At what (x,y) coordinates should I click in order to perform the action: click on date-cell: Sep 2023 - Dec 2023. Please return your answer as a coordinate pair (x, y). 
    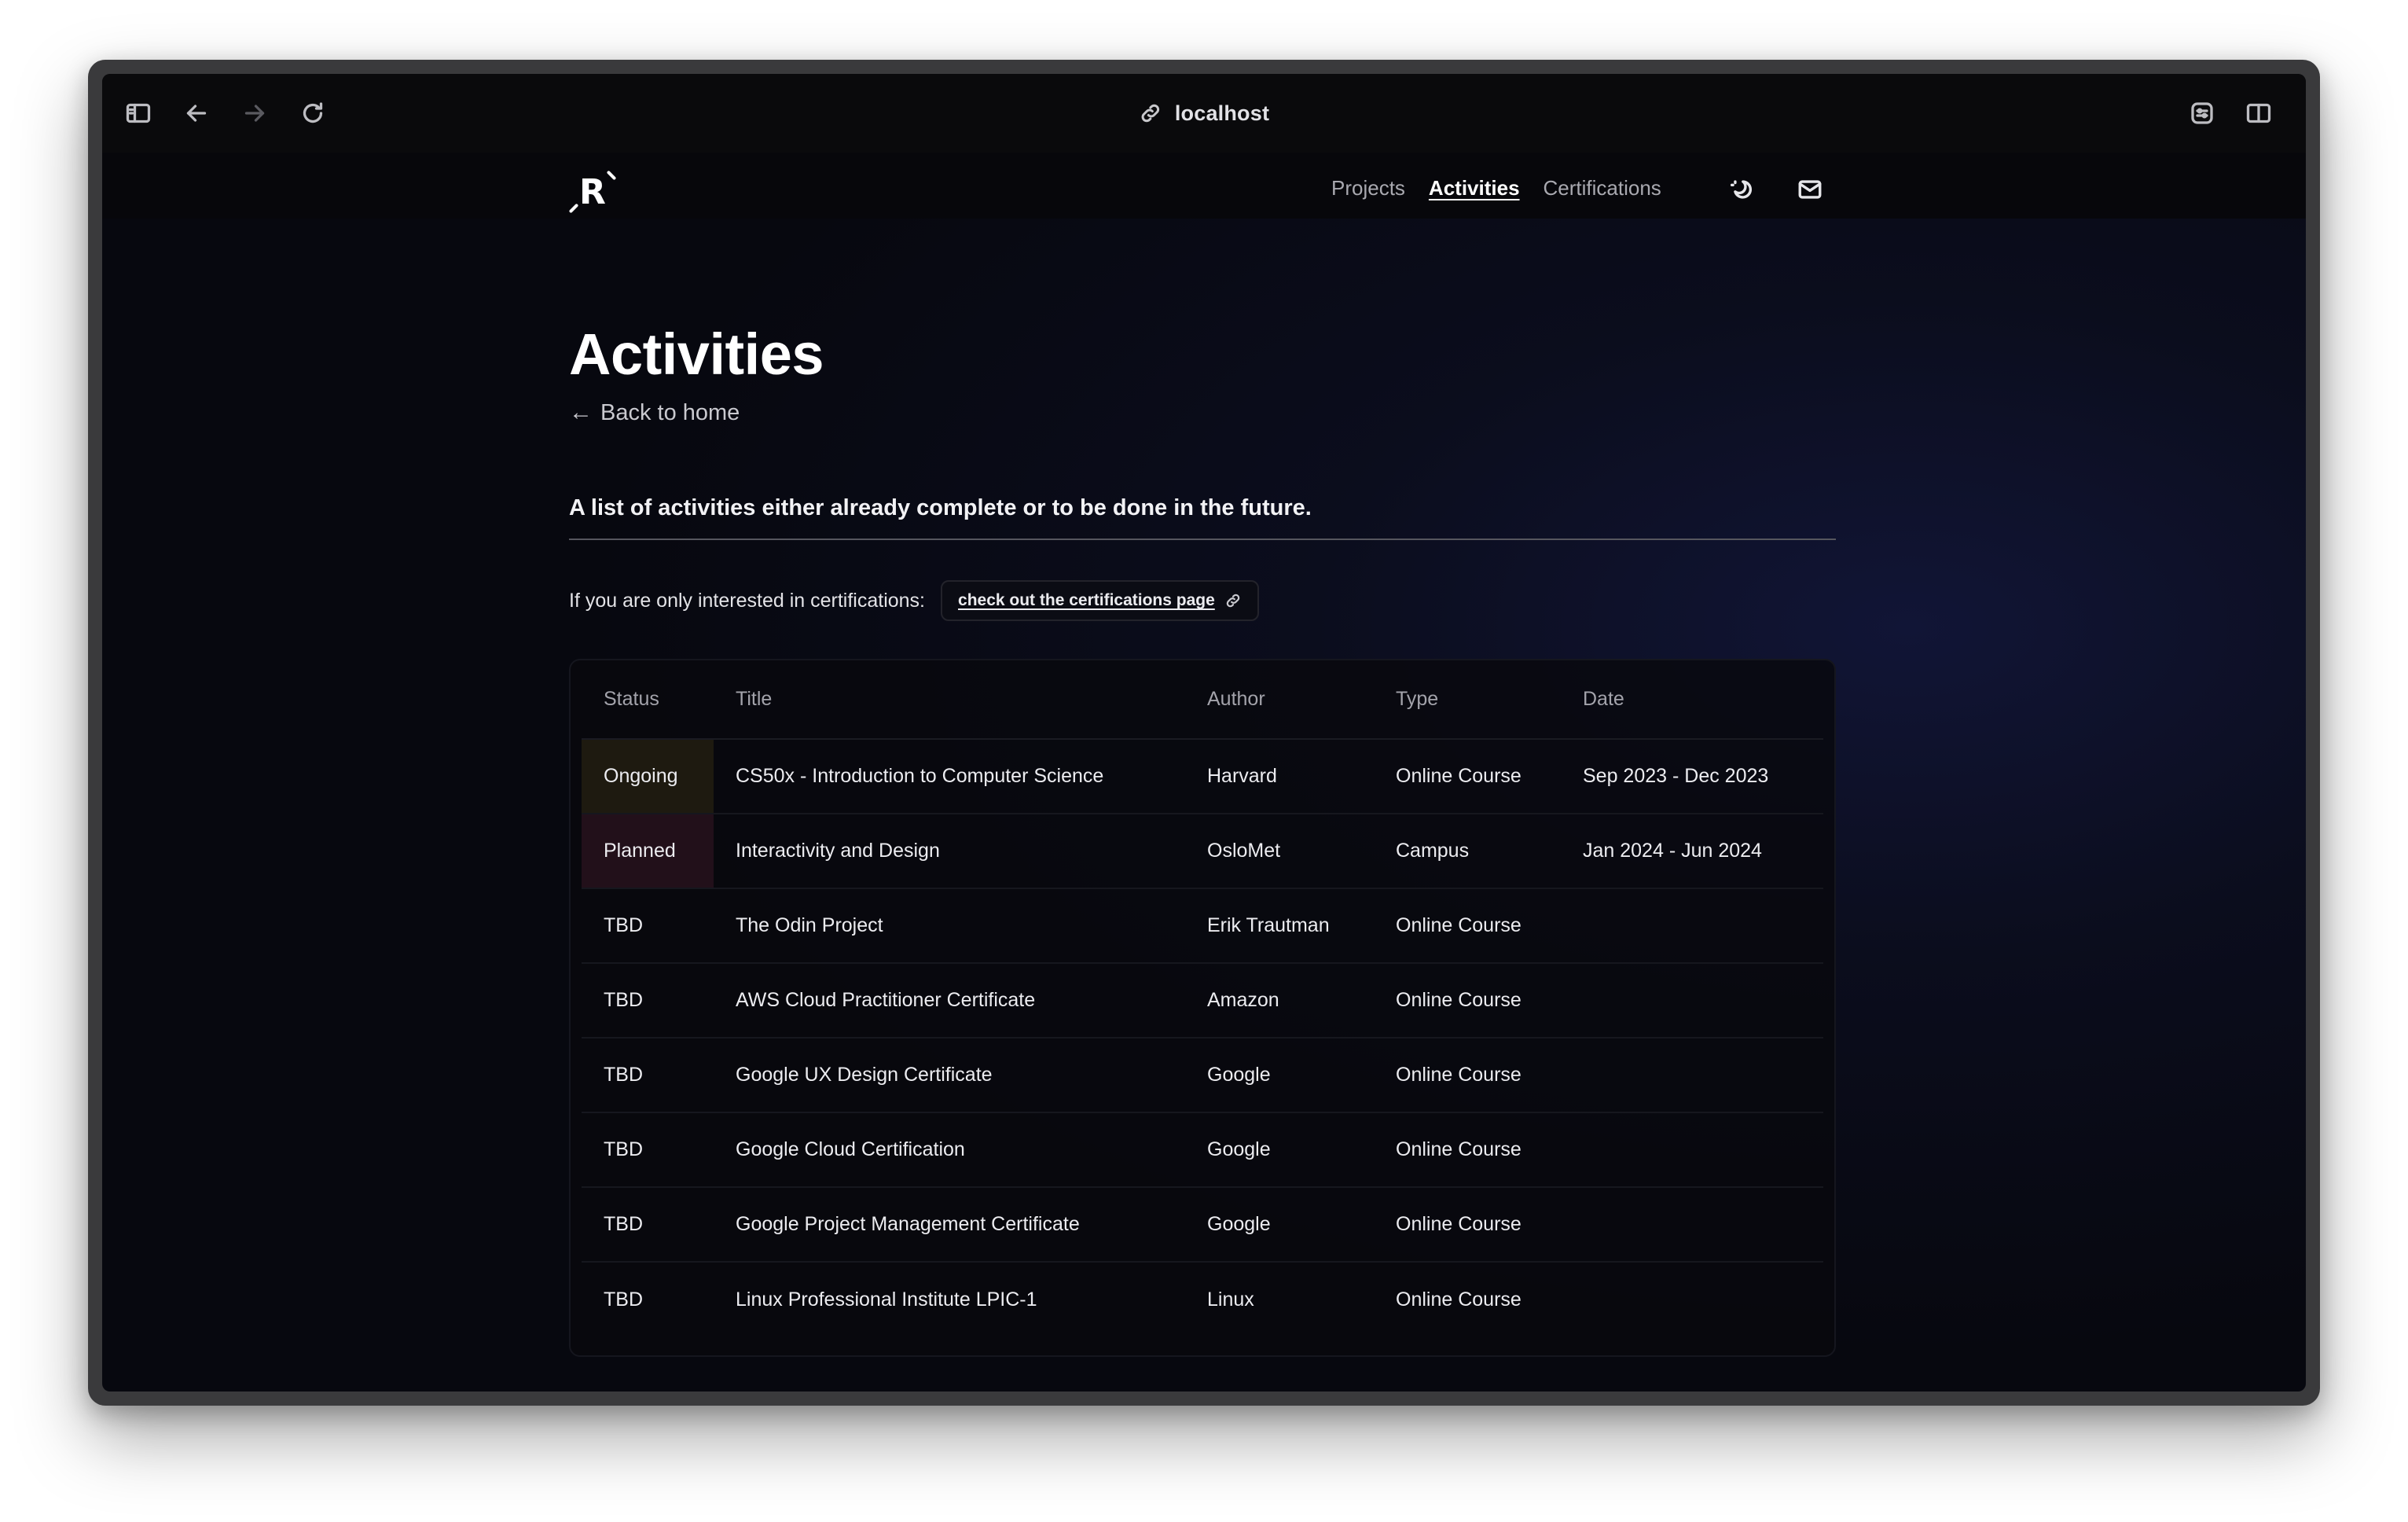
    Looking at the image, I should click on (1692, 776).